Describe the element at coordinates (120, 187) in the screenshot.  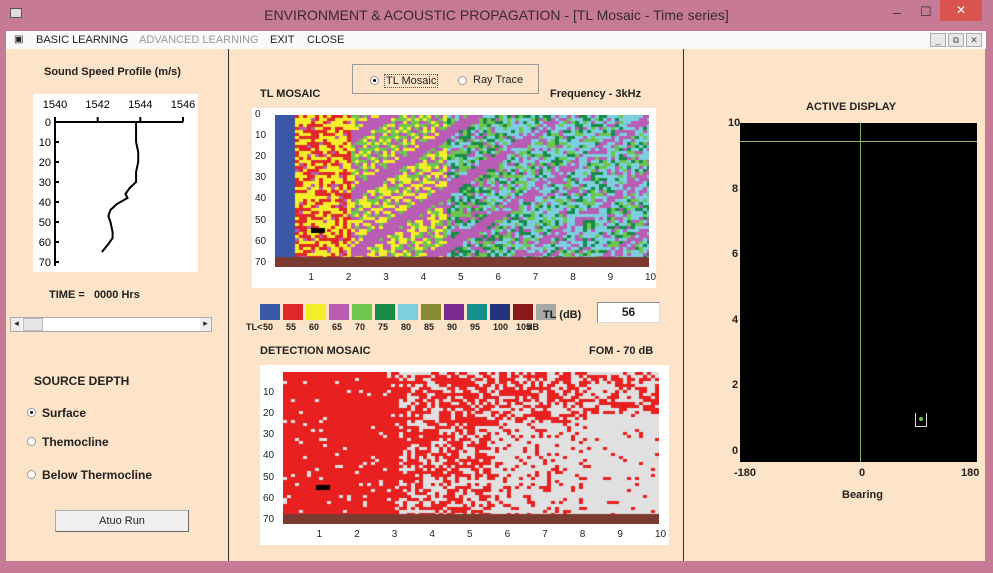
I see `sound-speed-curve` at that location.